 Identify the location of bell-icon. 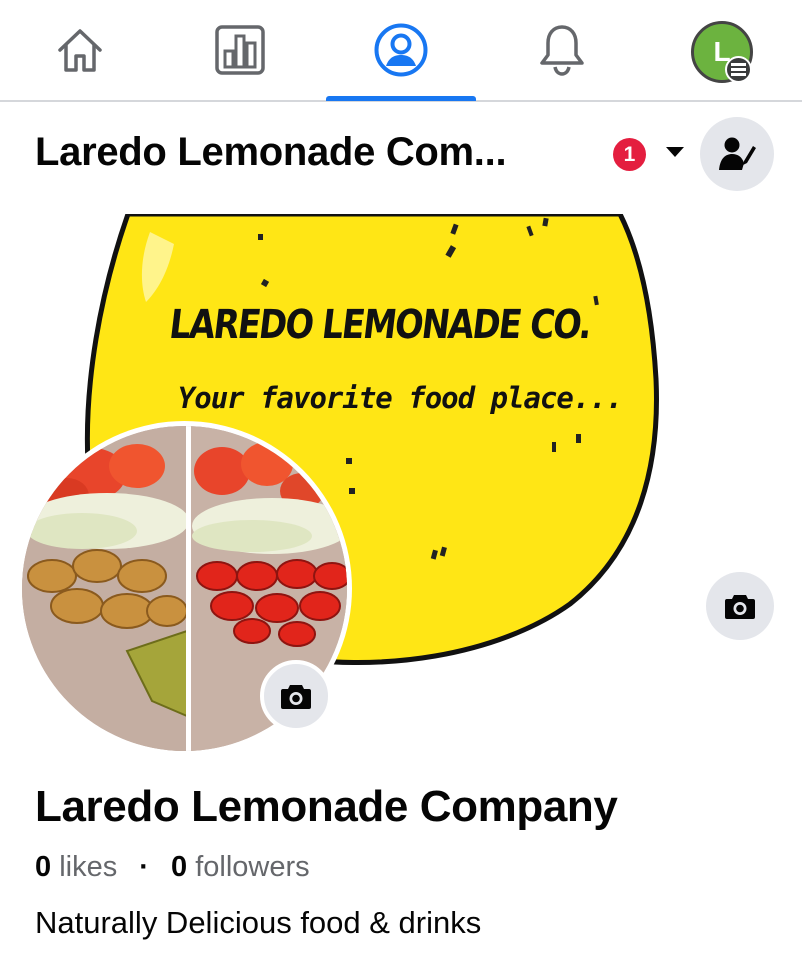
(562, 50).